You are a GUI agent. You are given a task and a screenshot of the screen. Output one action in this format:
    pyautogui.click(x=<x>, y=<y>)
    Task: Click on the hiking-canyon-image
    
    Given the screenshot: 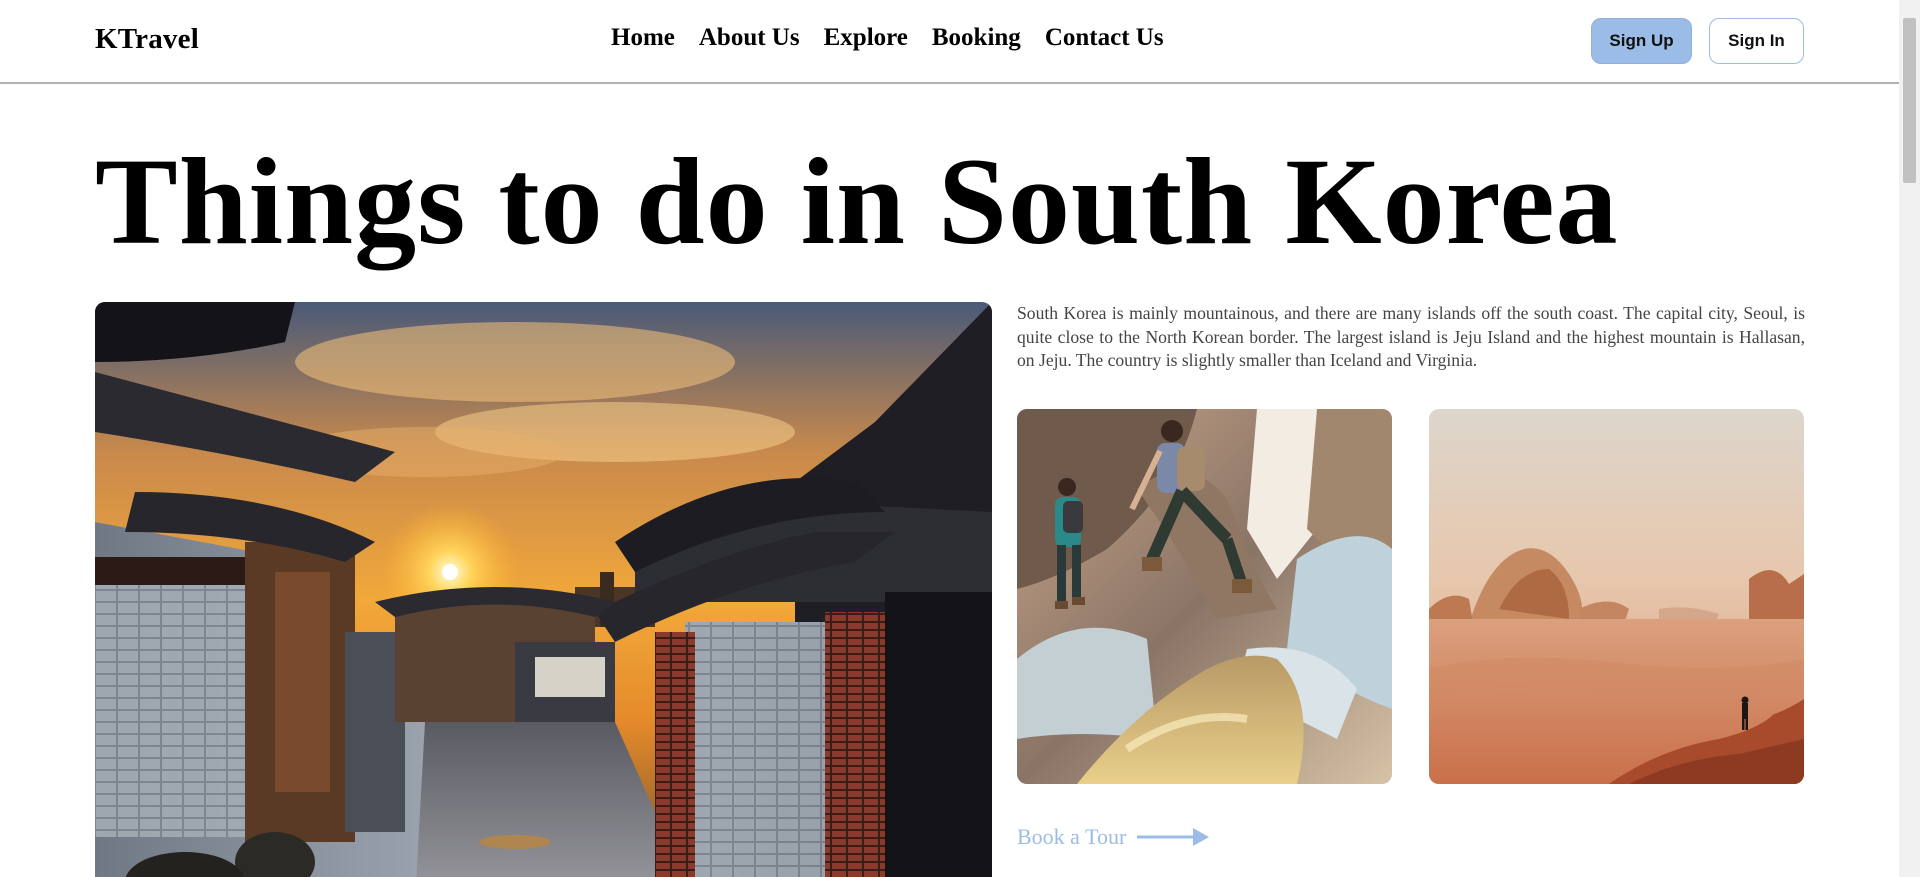 What is the action you would take?
    pyautogui.click(x=1204, y=596)
    